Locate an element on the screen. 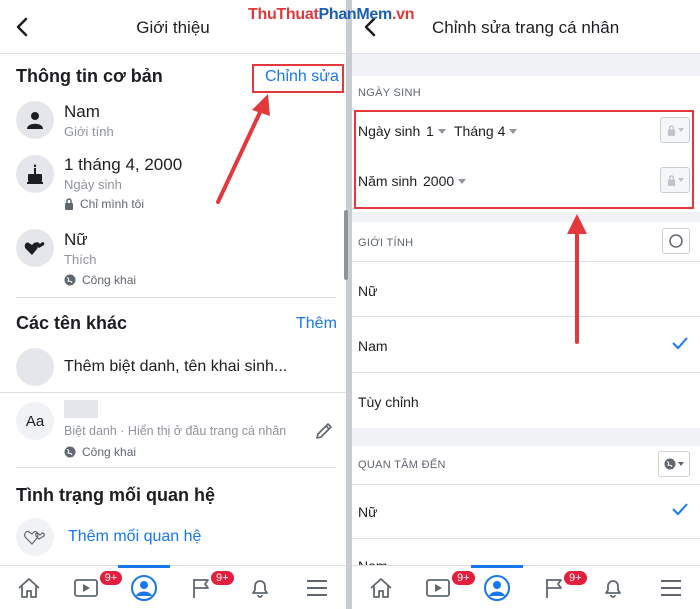 The height and width of the screenshot is (609, 700). gender-label: Giới tính is located at coordinates (89, 131).